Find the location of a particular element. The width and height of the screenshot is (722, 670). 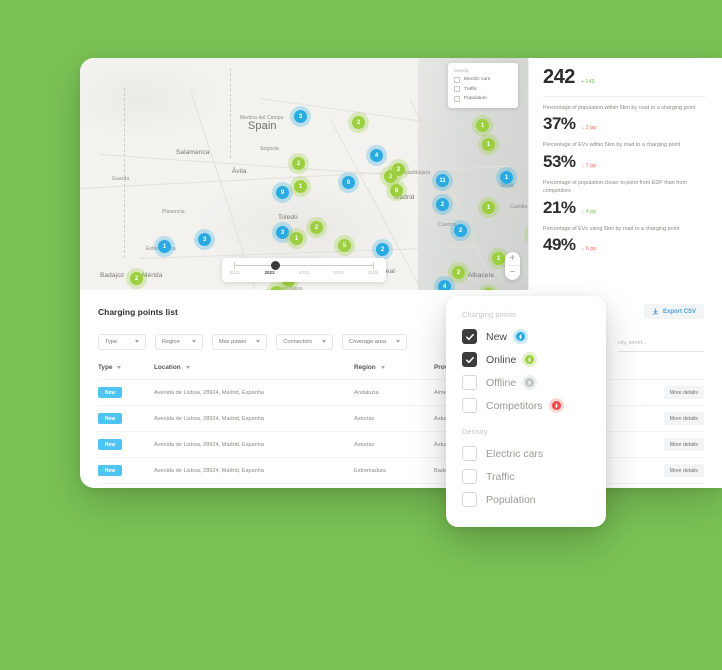

map-density-legend: Density Electric cars Traffic Population is located at coordinates (483, 85).